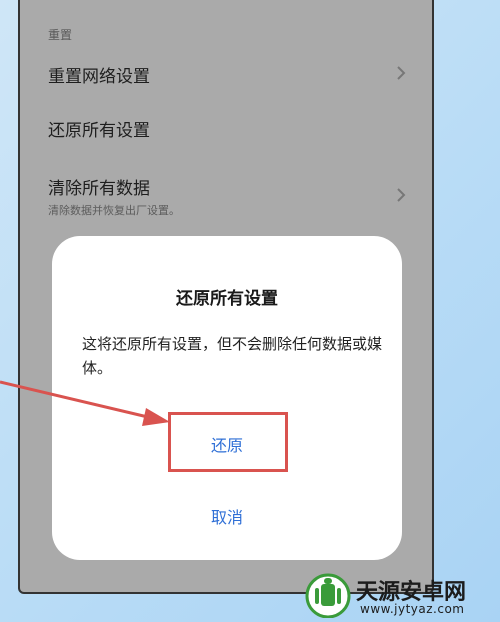 The image size is (500, 622). What do you see at coordinates (227, 299) in the screenshot?
I see `dialog-title: 还原所有设置` at bounding box center [227, 299].